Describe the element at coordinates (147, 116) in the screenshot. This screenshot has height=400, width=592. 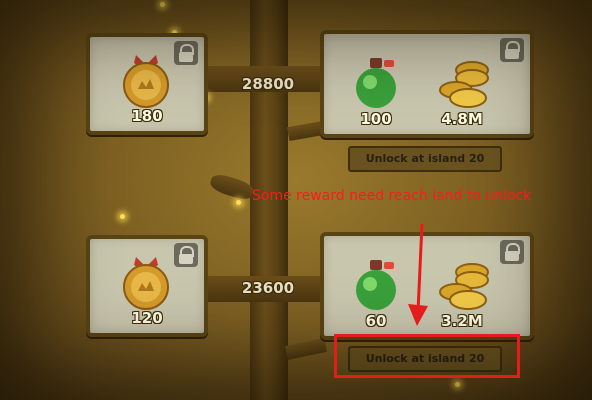
I see `reward-quantity: 180` at that location.